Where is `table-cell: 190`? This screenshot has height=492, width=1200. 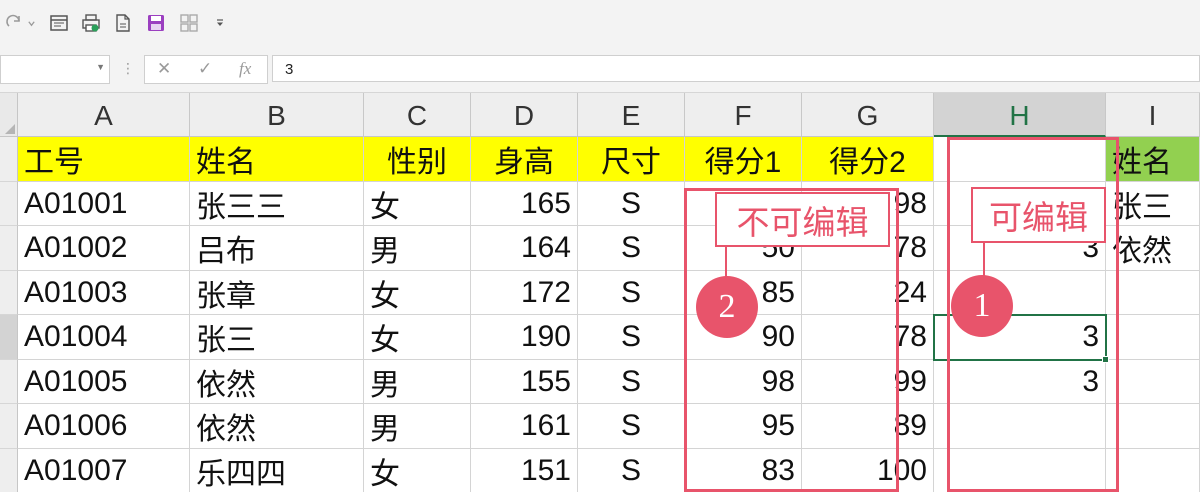 table-cell: 190 is located at coordinates (524, 337).